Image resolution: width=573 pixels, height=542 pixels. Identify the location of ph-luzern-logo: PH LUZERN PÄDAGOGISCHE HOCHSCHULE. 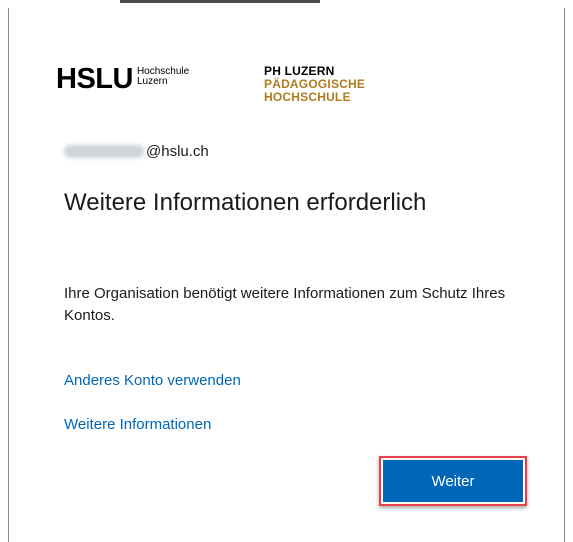
(314, 84).